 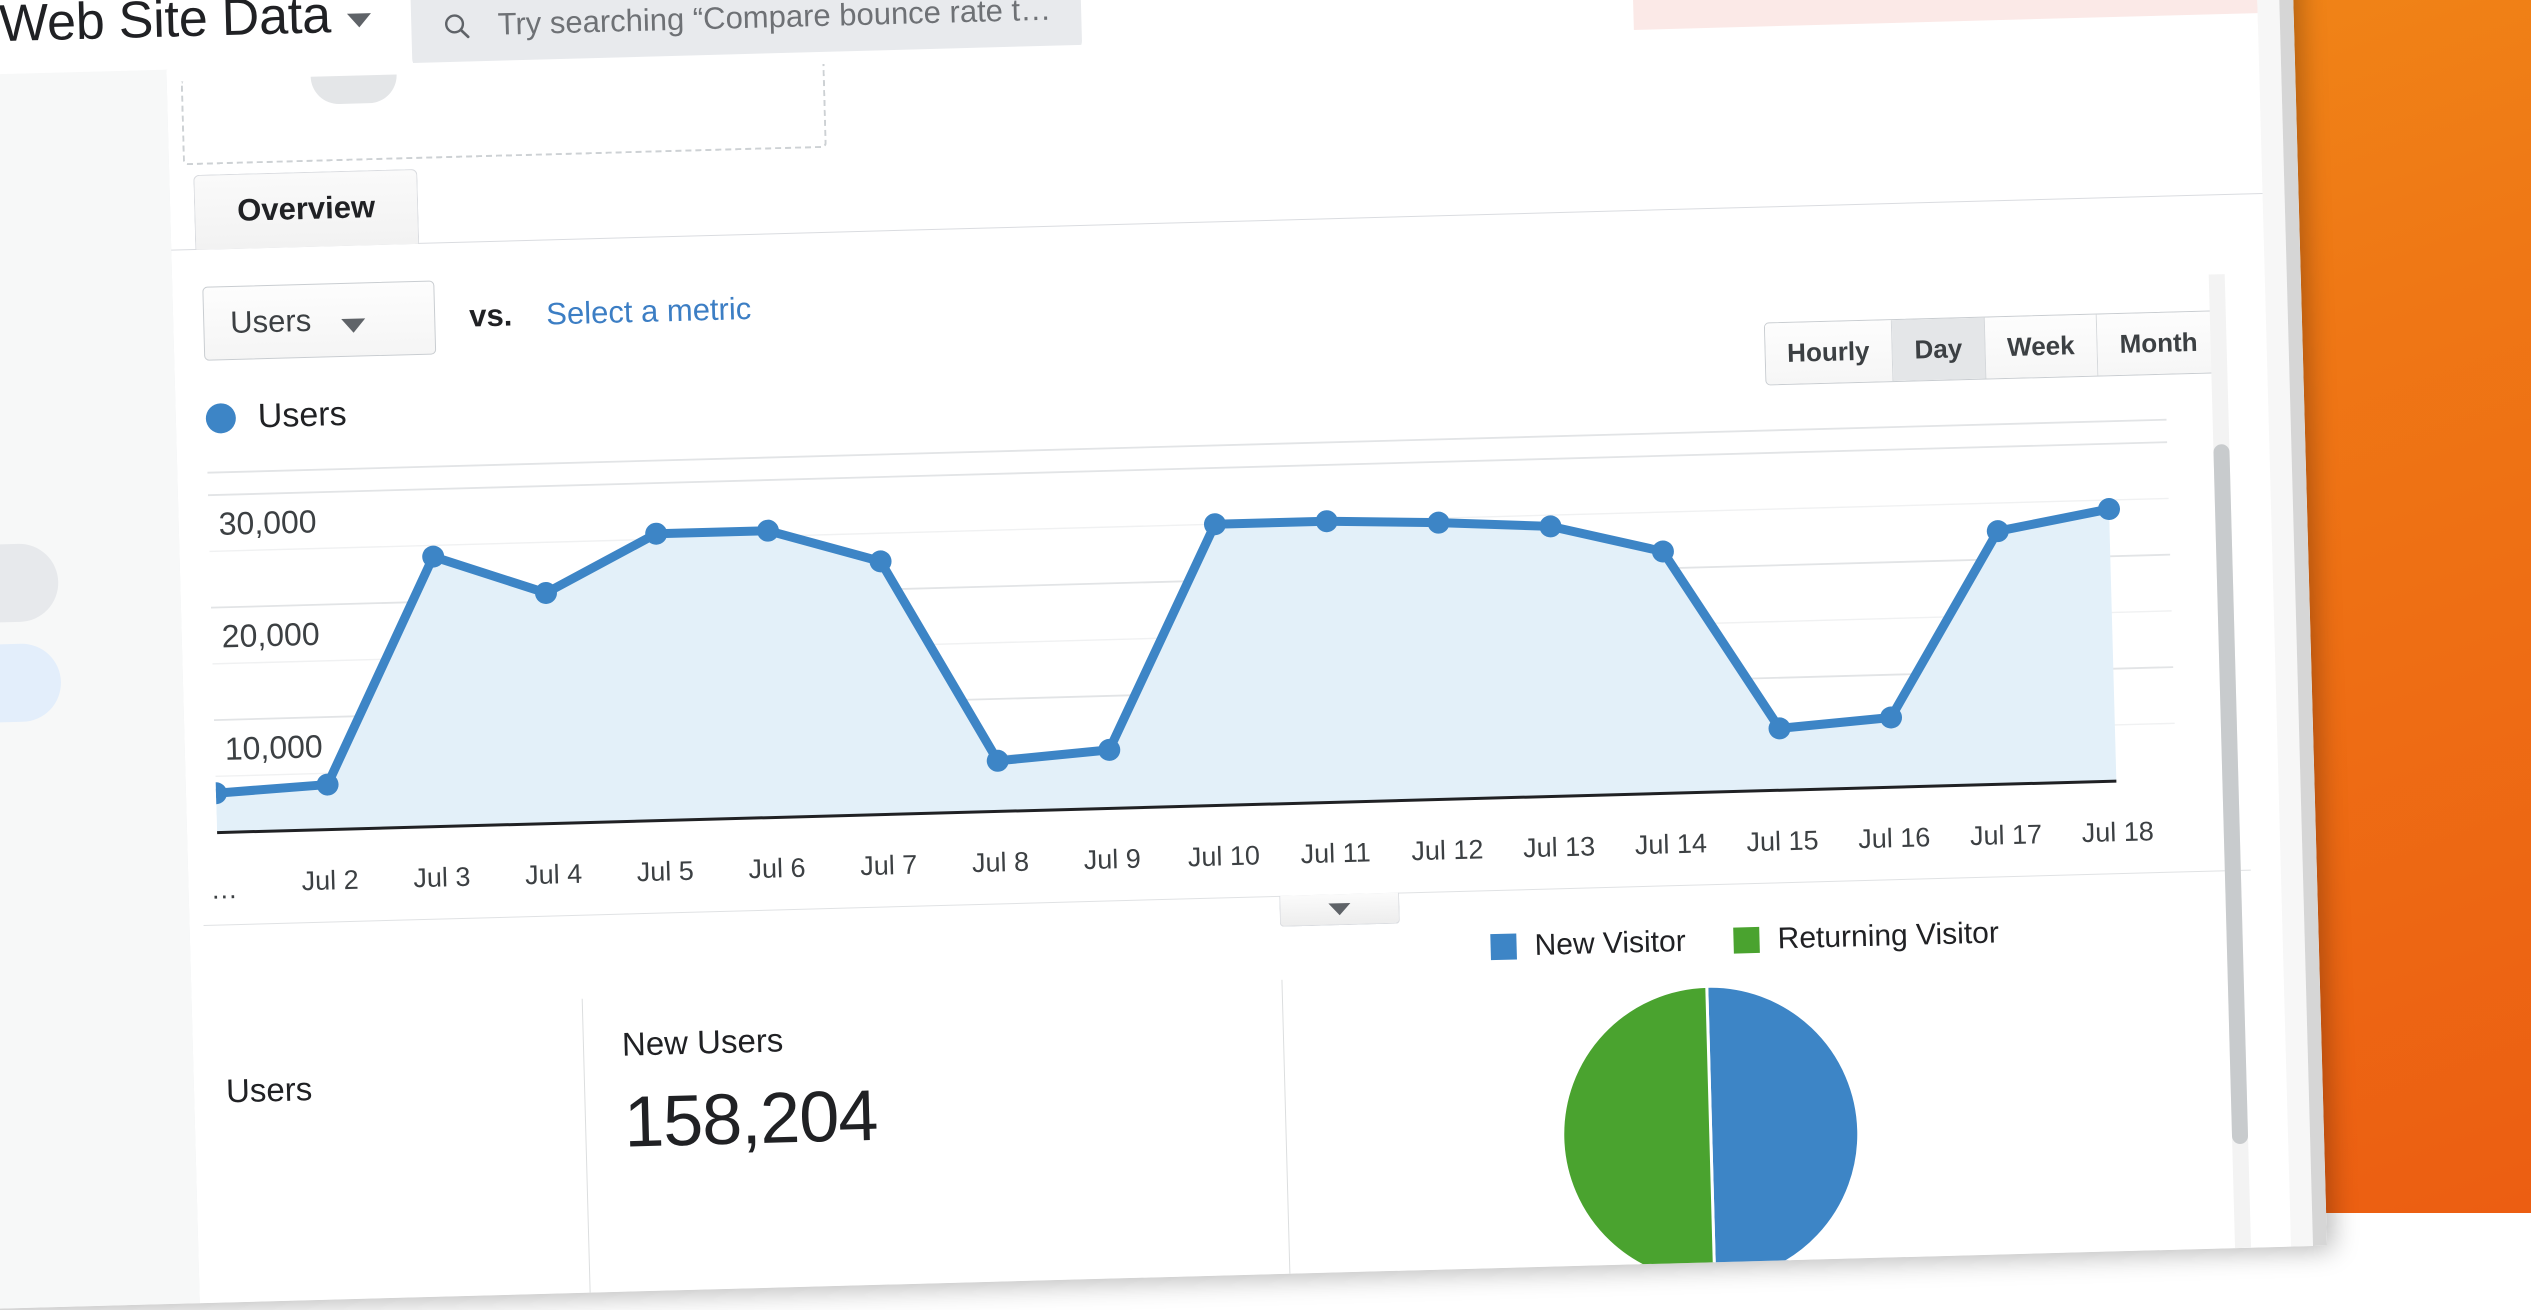 What do you see at coordinates (1285, 1130) in the screenshot?
I see `metrics-divider` at bounding box center [1285, 1130].